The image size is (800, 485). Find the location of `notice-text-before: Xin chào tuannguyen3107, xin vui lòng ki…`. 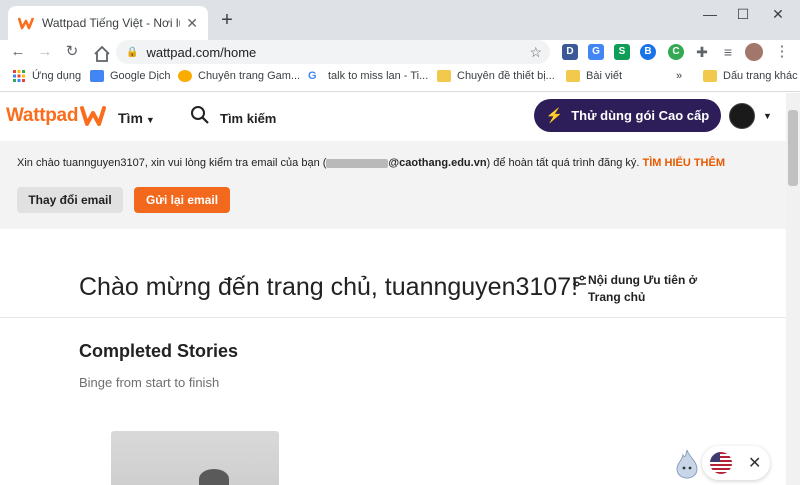

notice-text-before: Xin chào tuannguyen3107, xin vui lòng ki… is located at coordinates (172, 163).